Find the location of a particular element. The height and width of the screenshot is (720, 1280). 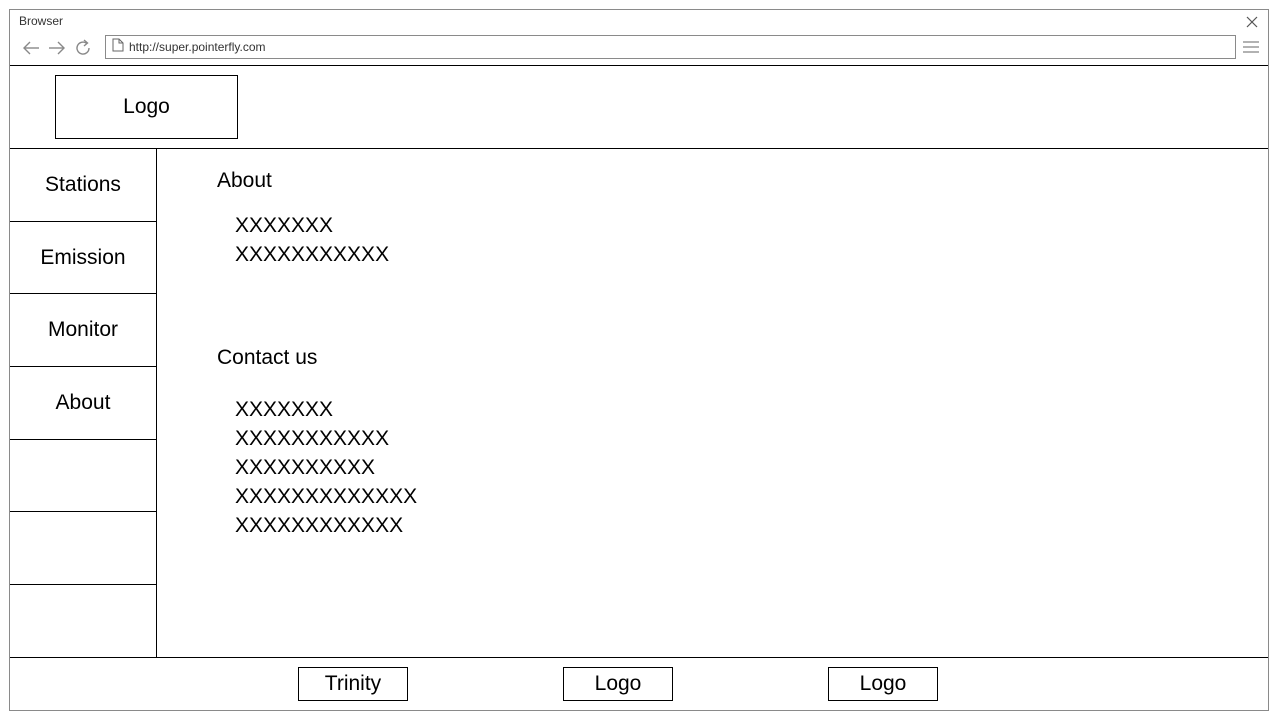

page-footer: Trinity Logo Logo is located at coordinates (639, 684).